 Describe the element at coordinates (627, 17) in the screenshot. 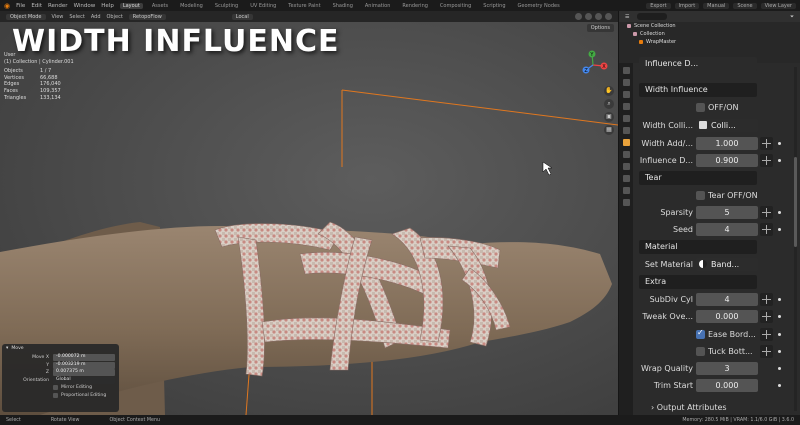

I see `outliner-editor-icon: ☰` at that location.